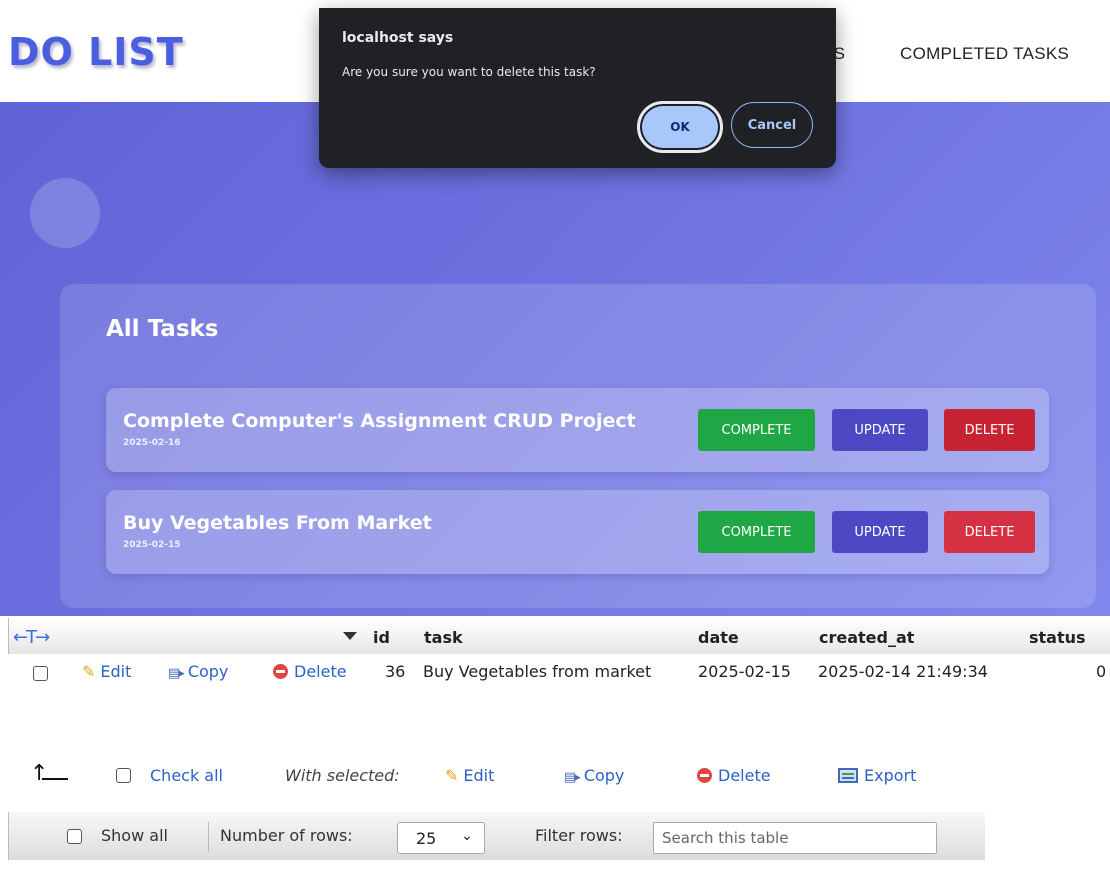  What do you see at coordinates (208, 837) in the screenshot?
I see `divider` at bounding box center [208, 837].